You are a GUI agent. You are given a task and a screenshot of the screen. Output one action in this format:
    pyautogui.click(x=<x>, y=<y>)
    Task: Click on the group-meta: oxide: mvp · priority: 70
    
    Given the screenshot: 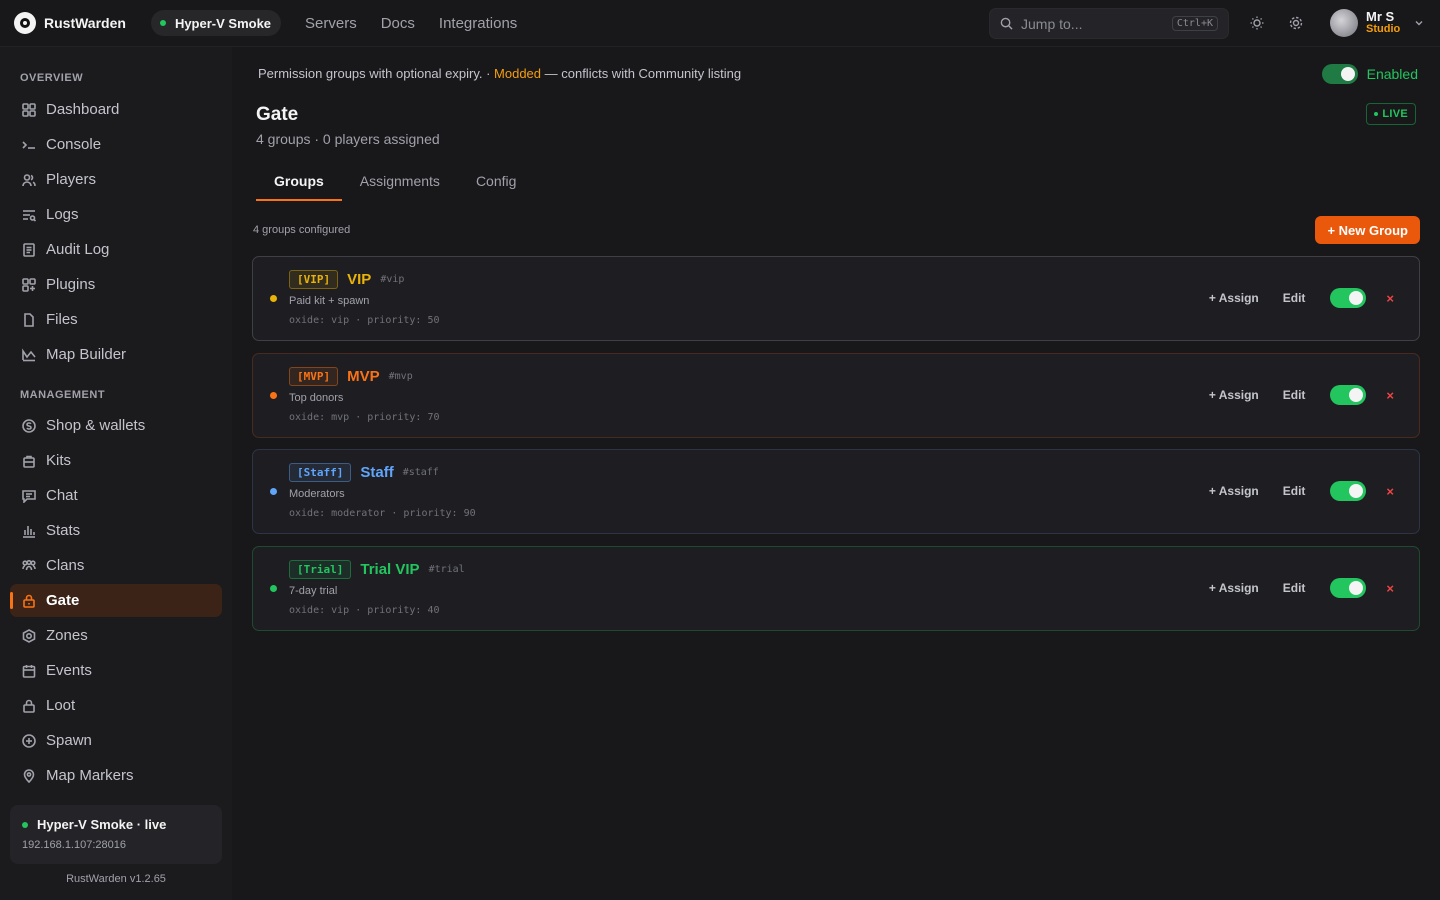 What is the action you would take?
    pyautogui.click(x=364, y=417)
    